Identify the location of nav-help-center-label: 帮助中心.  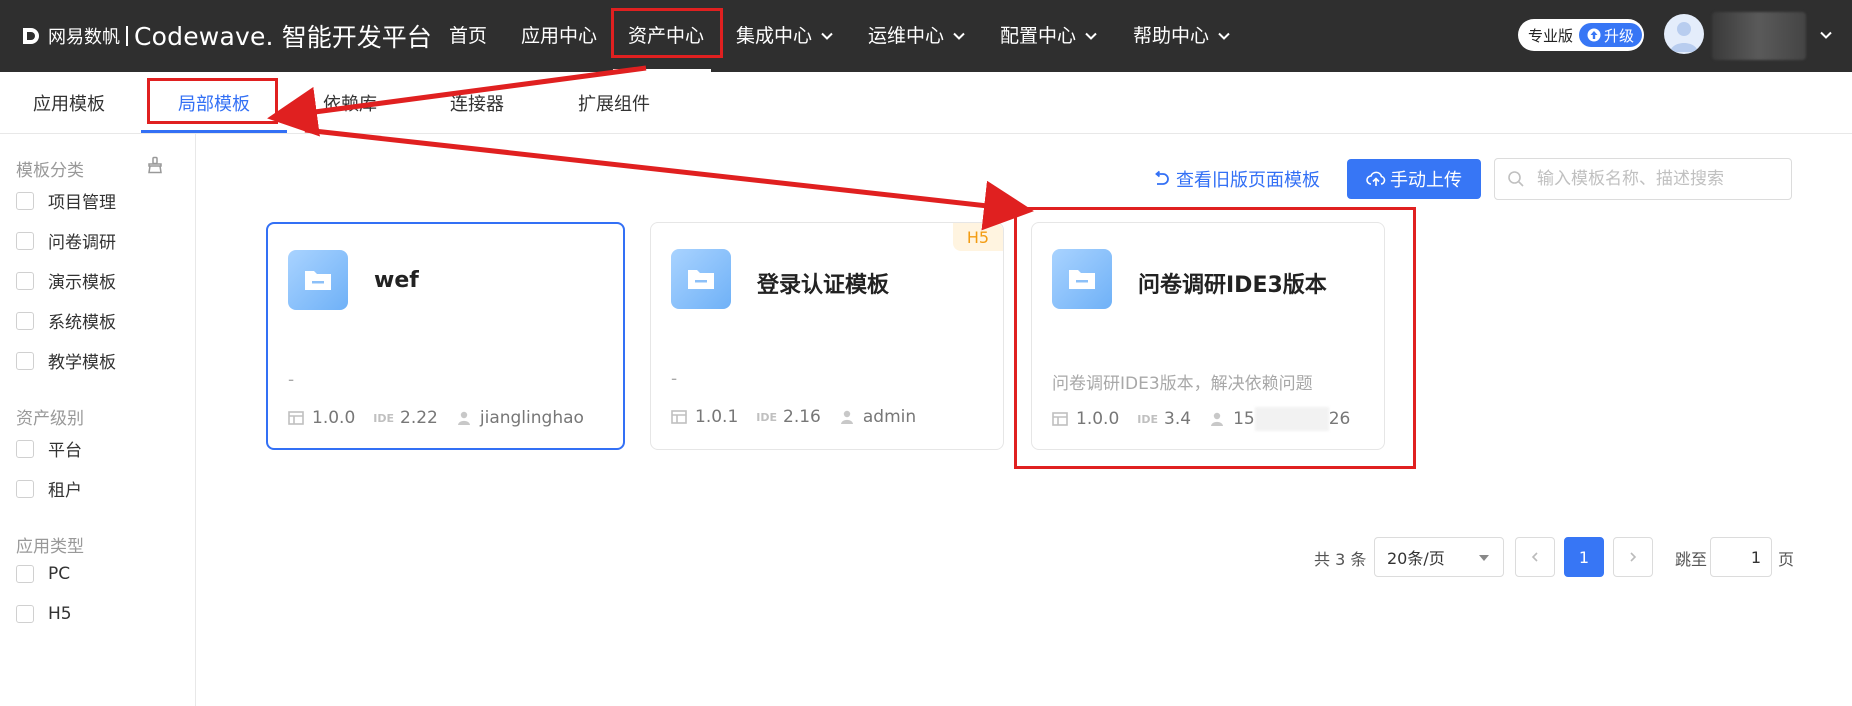
(1171, 36).